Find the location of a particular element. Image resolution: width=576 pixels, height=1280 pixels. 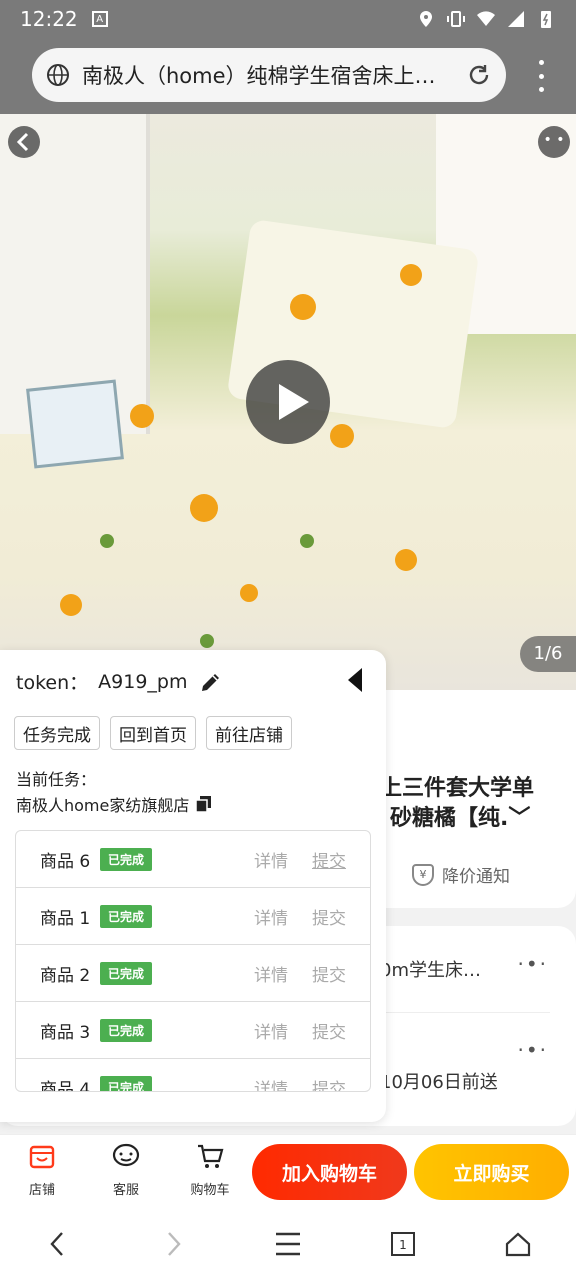

nav-forward-icon is located at coordinates (173, 1244).